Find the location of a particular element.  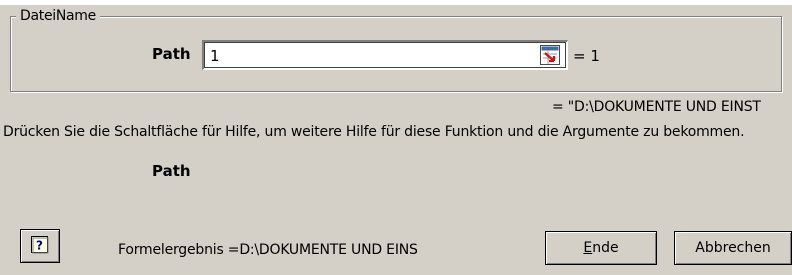

function-result-preview: = "D:\DOKUMENTE UND EINST is located at coordinates (656, 107).